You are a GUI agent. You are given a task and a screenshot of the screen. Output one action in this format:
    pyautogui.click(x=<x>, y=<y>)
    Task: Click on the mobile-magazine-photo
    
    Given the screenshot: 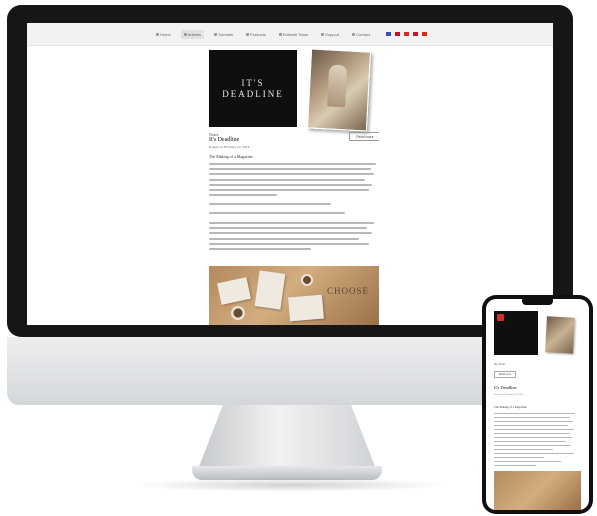 What is the action you would take?
    pyautogui.click(x=560, y=335)
    